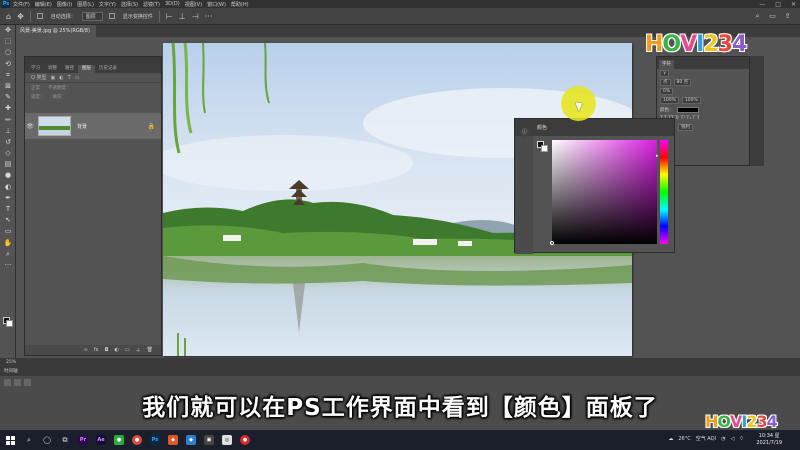 The height and width of the screenshot is (450, 800). Describe the element at coordinates (8, 220) in the screenshot. I see `path-select-tool-icon: ↖` at that location.